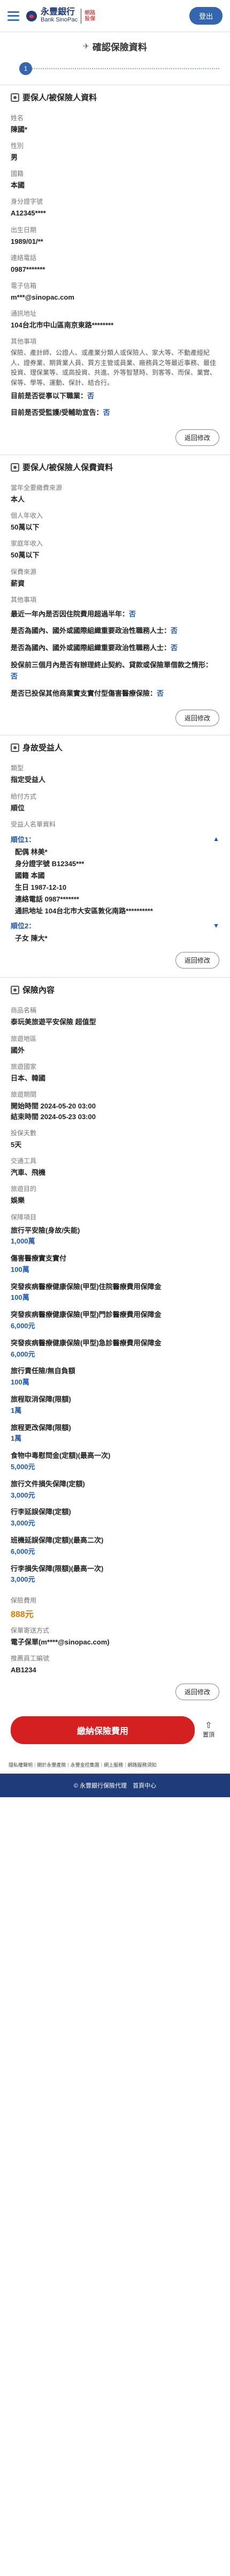  What do you see at coordinates (31, 851) in the screenshot?
I see `beneficiary-detail: 配偶 林美*` at bounding box center [31, 851].